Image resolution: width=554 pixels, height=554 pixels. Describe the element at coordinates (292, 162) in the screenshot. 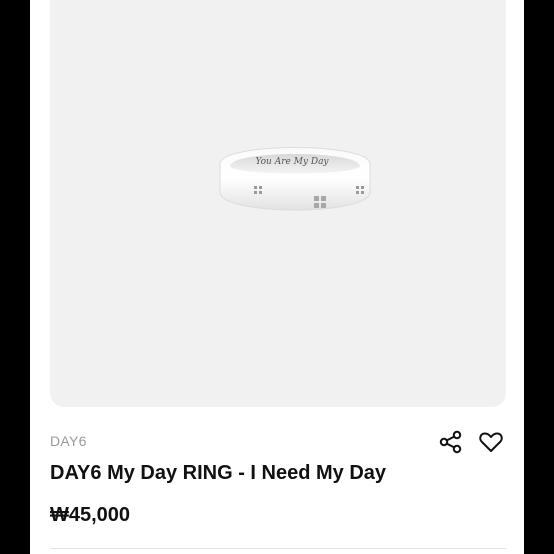

I see `ring-engraving: You Are My Day` at that location.